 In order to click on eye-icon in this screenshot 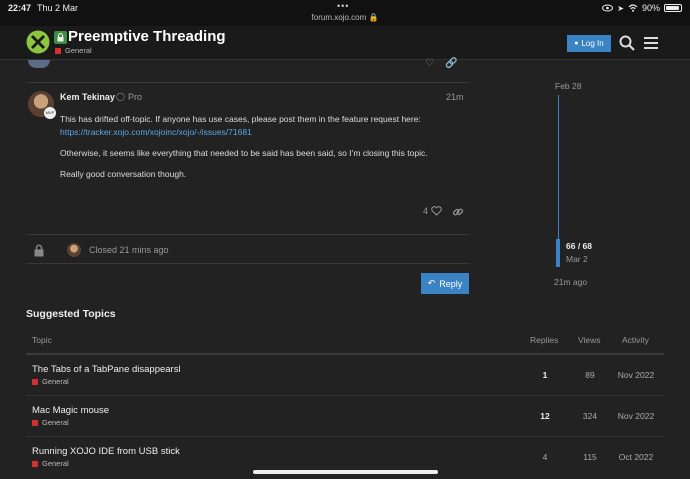, I will do `click(608, 8)`.